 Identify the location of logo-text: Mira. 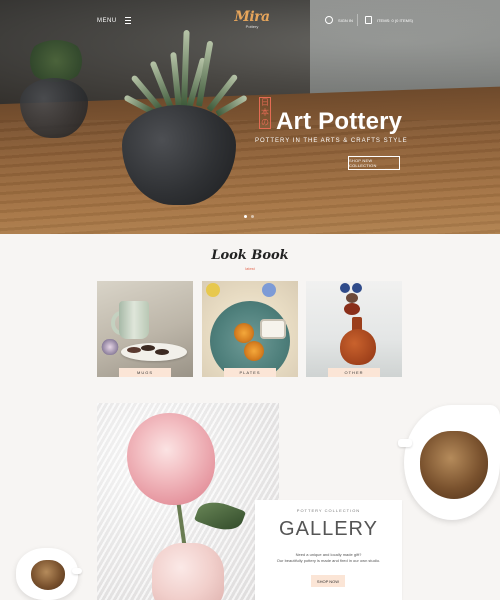
(252, 17).